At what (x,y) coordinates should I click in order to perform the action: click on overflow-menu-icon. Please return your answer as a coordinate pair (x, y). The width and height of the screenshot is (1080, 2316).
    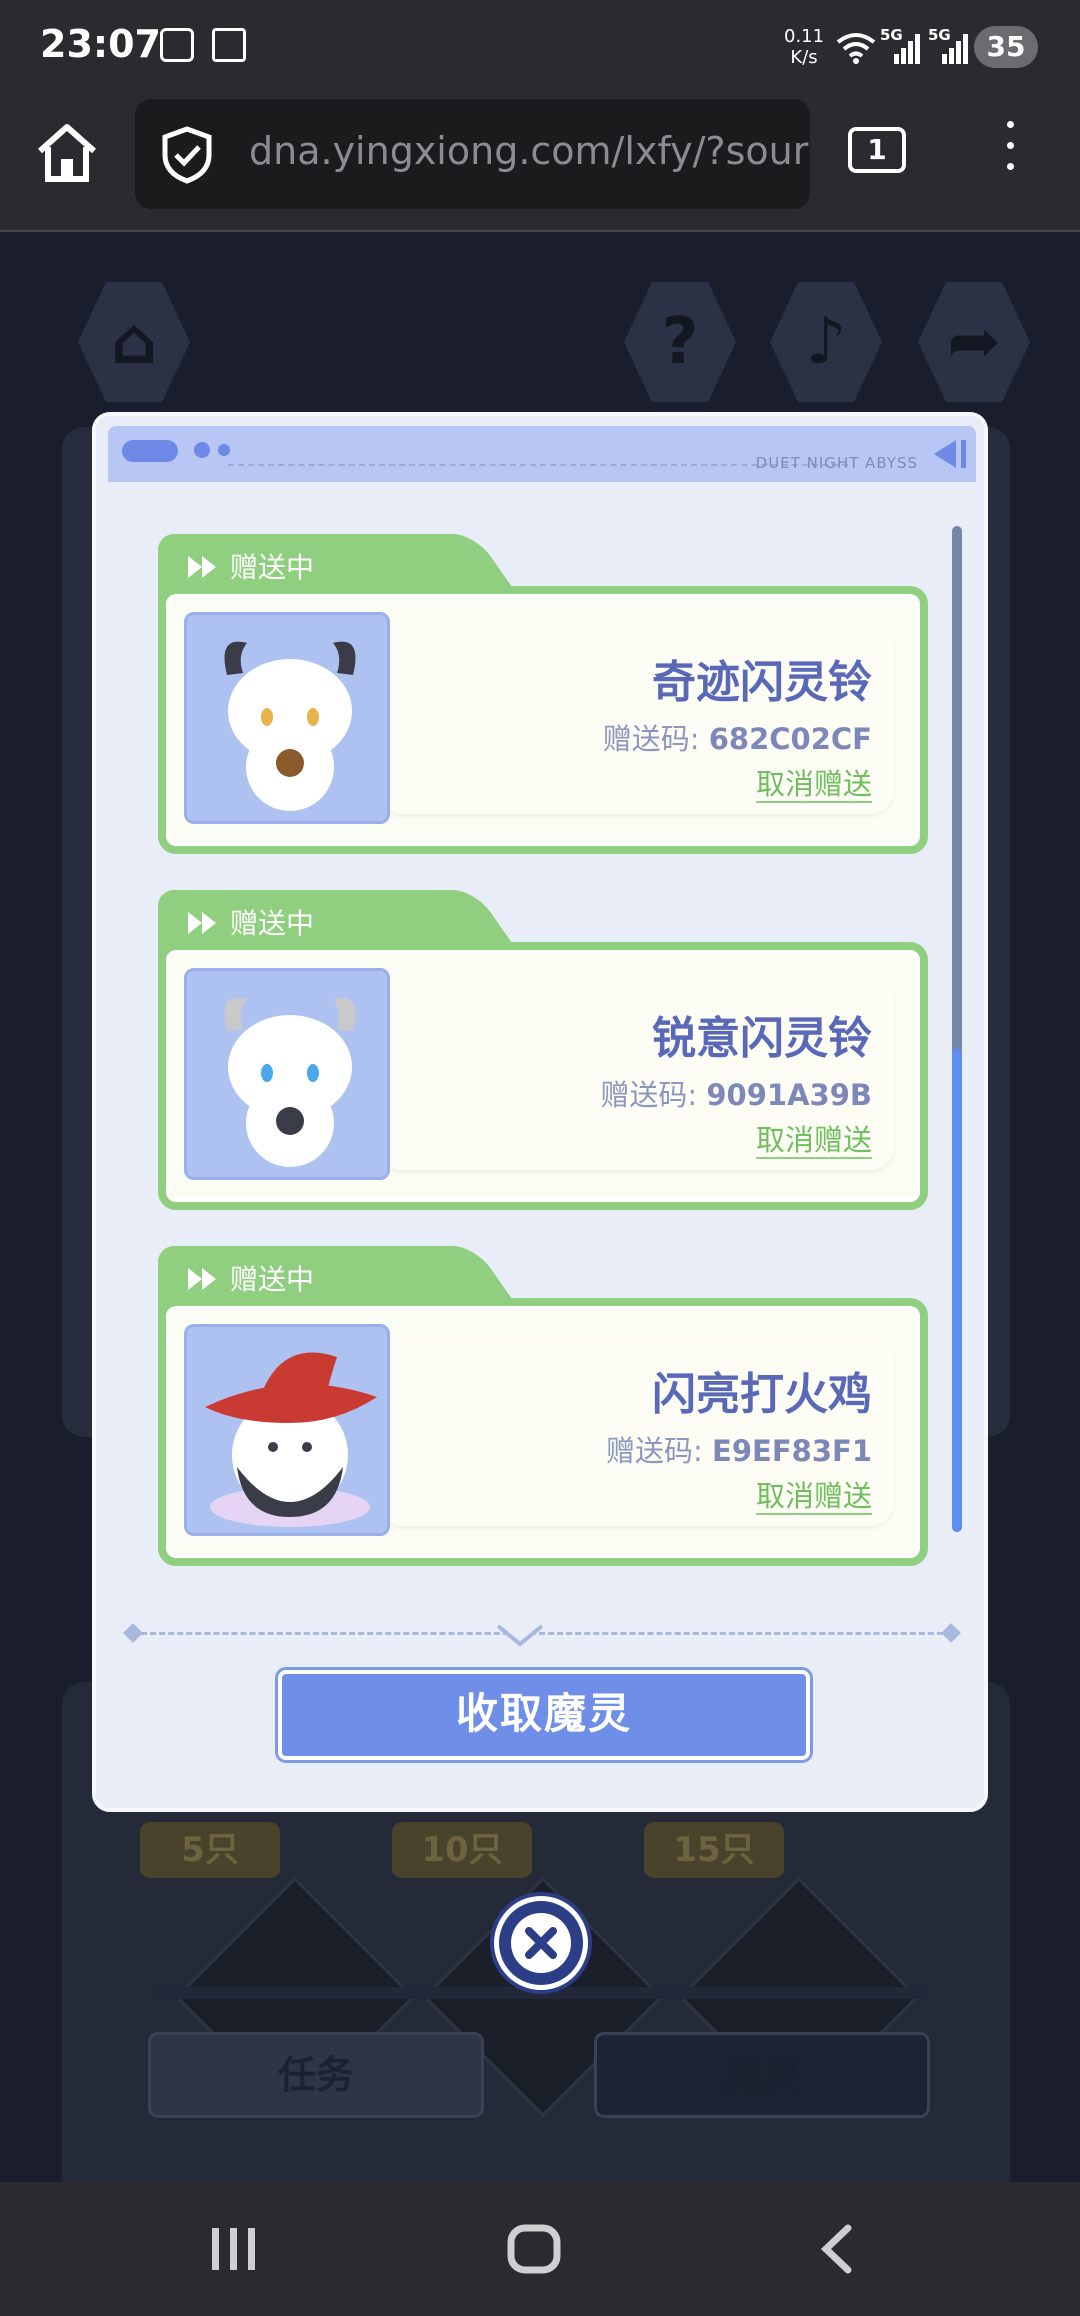
    Looking at the image, I should click on (1010, 151).